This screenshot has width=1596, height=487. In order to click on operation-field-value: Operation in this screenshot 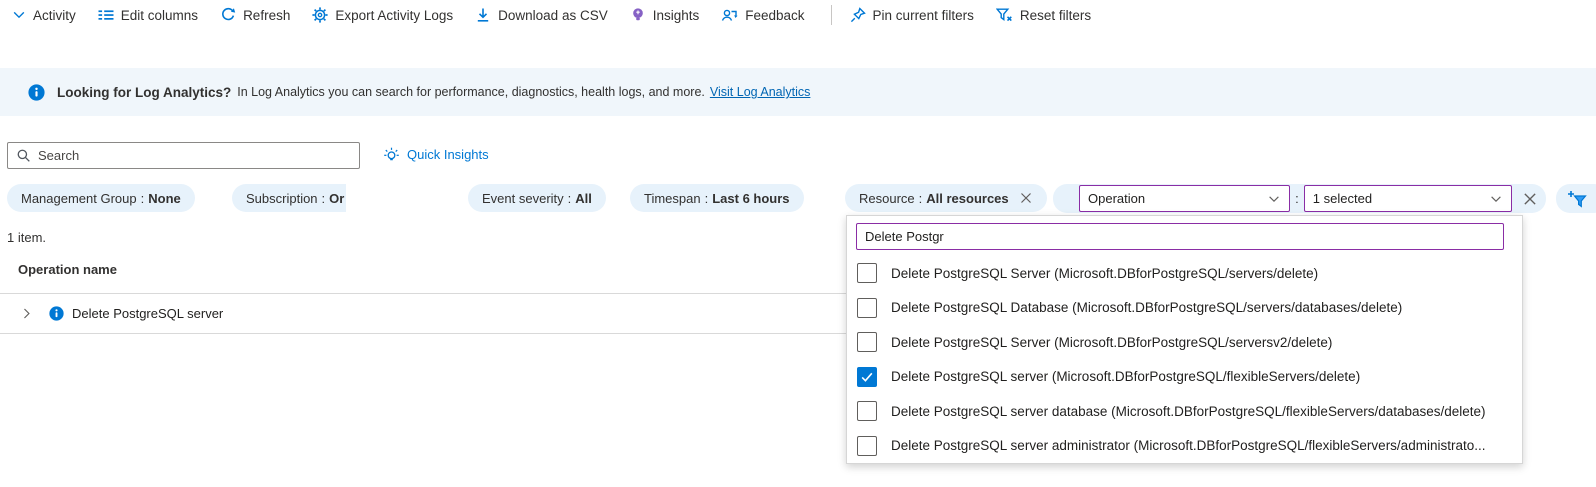, I will do `click(1117, 198)`.